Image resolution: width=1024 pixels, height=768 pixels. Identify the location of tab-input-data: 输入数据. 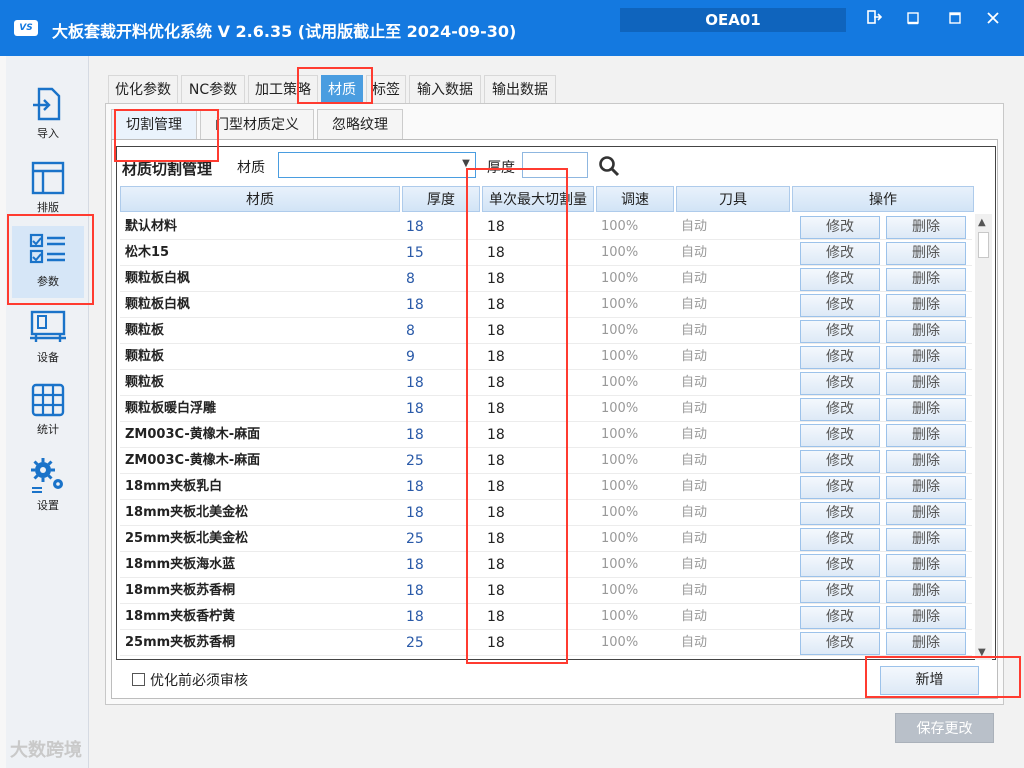
(445, 89).